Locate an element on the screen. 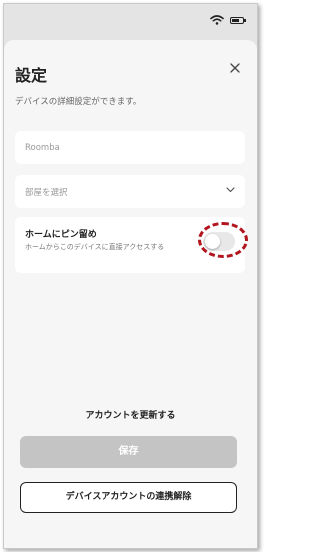 The height and width of the screenshot is (552, 320). close-icon is located at coordinates (235, 68).